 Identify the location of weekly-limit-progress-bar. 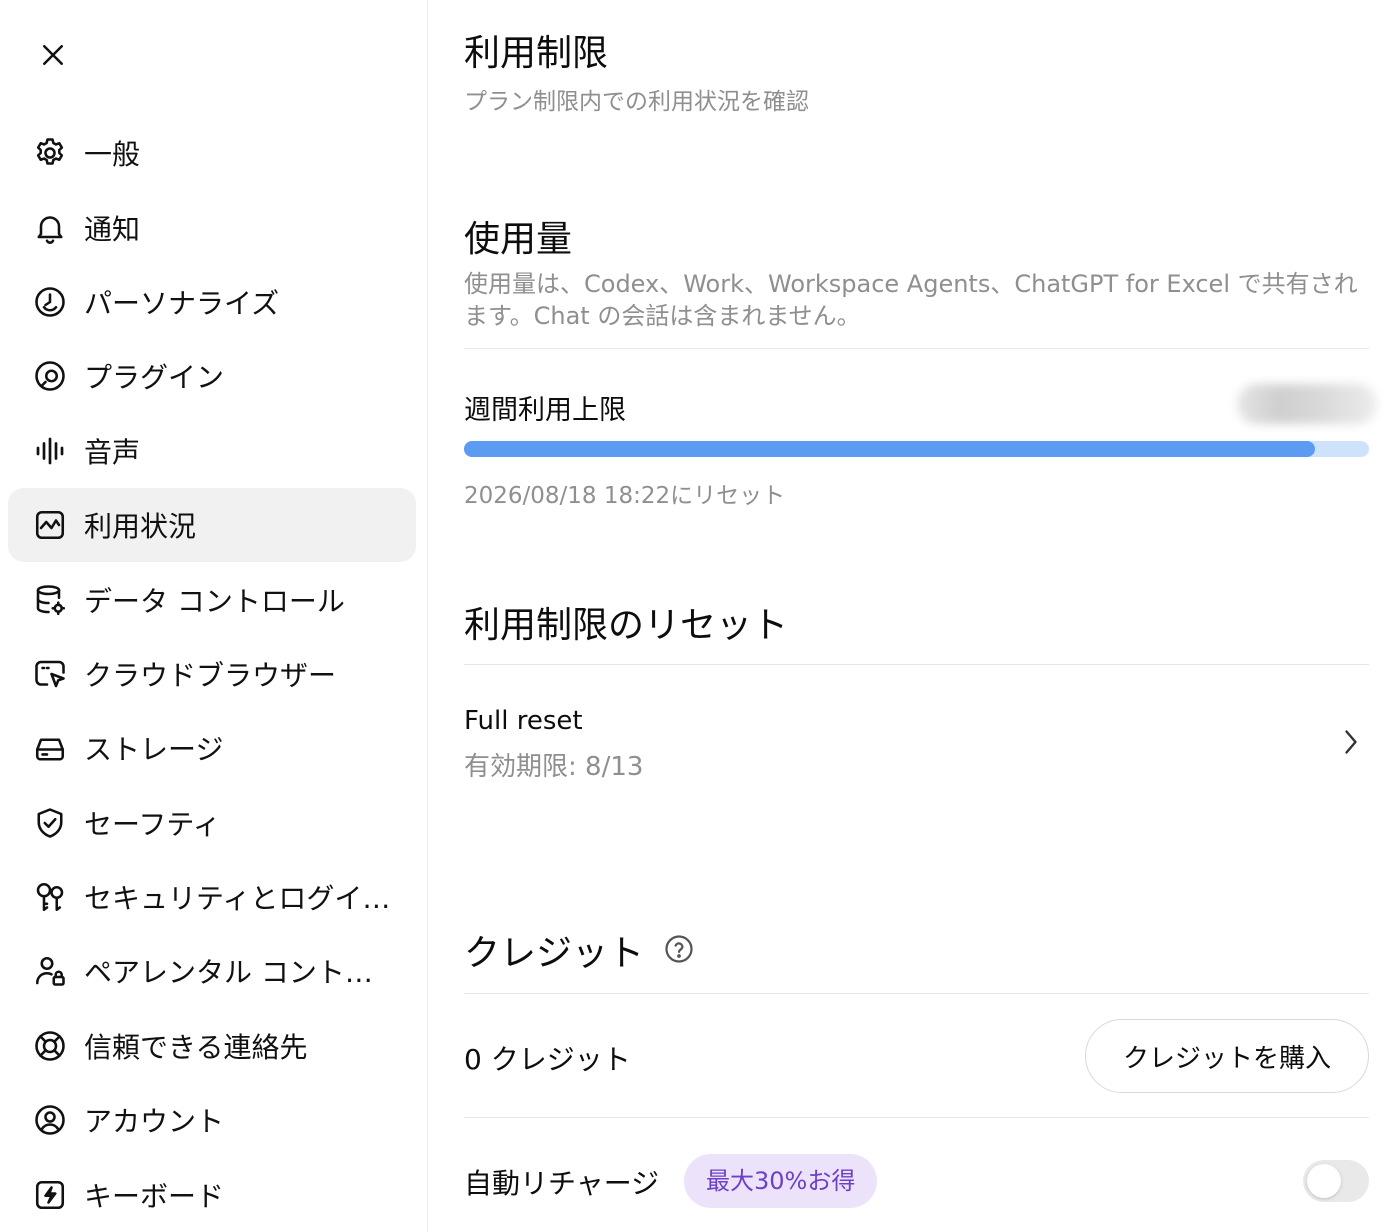
(916, 449).